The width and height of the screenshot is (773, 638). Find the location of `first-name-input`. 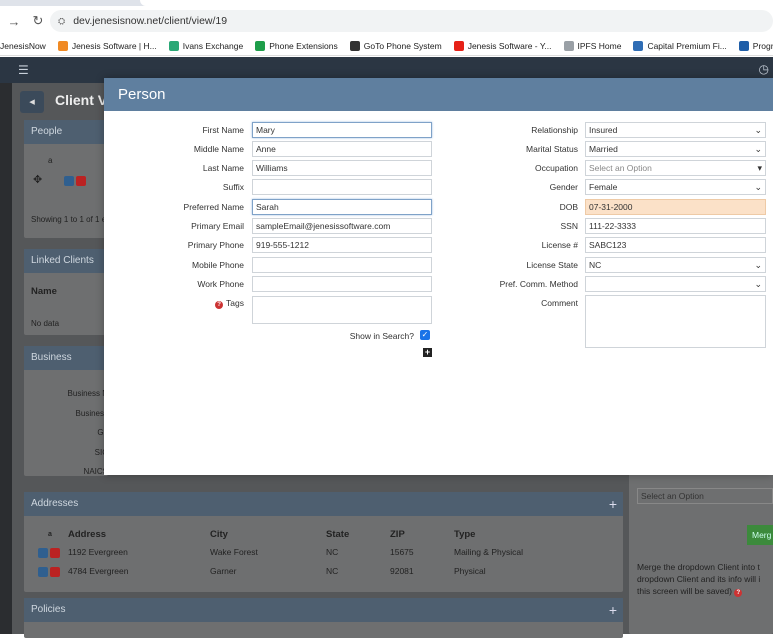

first-name-input is located at coordinates (342, 130).